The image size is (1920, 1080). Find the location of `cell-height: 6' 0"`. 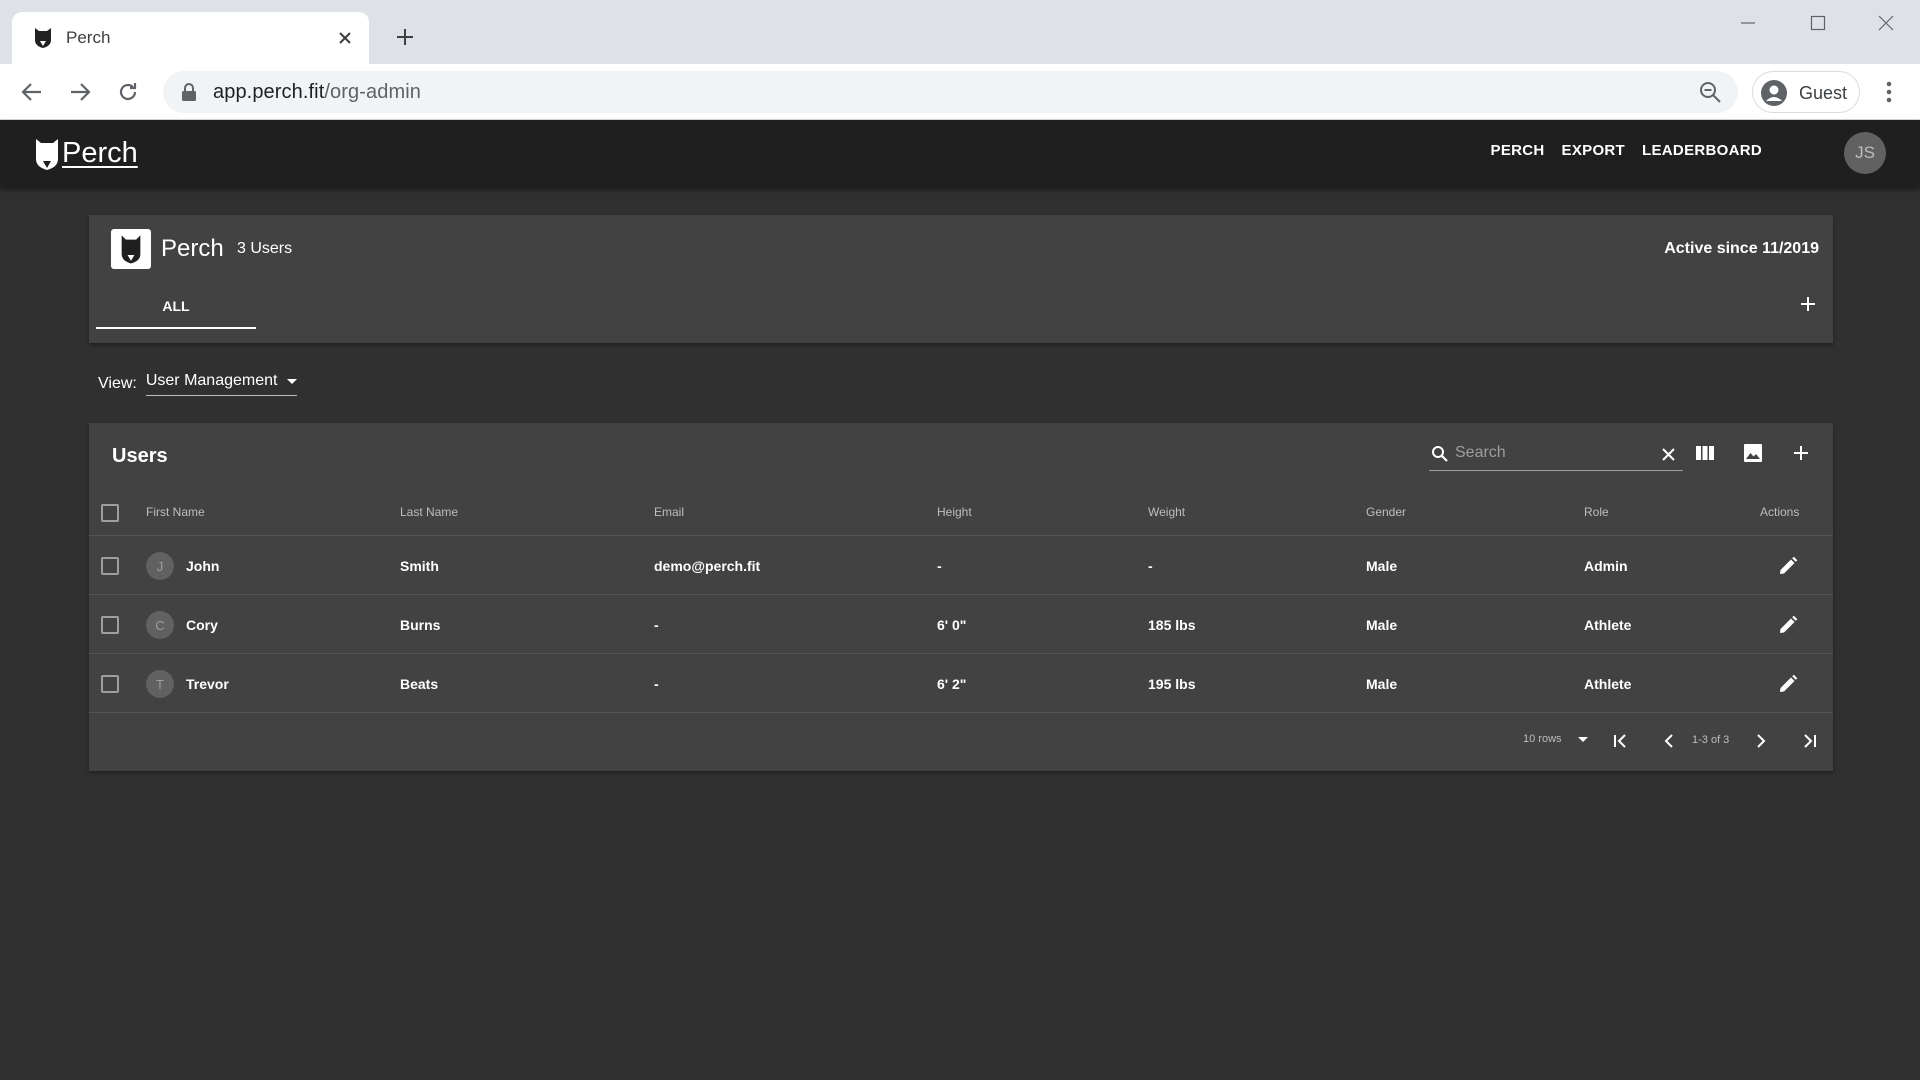

cell-height: 6' 0" is located at coordinates (952, 625).